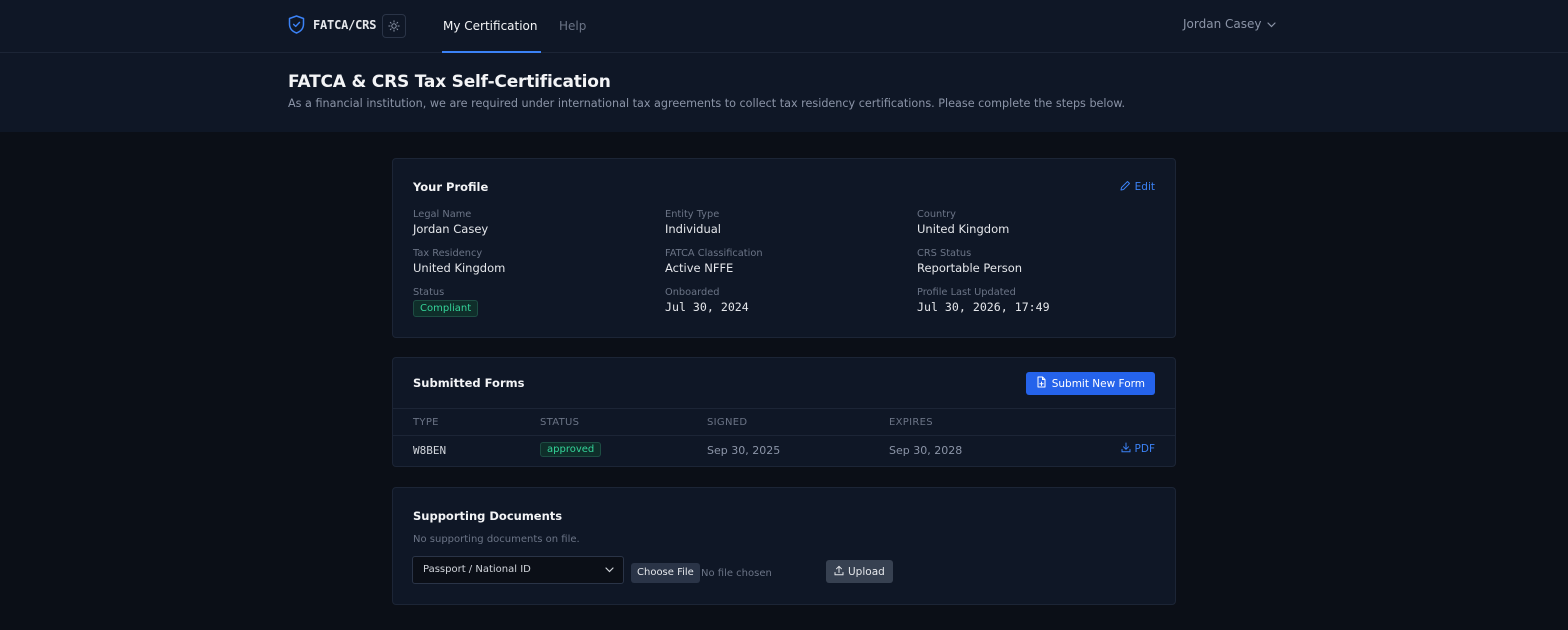  I want to click on download-pdf-link: PDF, so click(1138, 449).